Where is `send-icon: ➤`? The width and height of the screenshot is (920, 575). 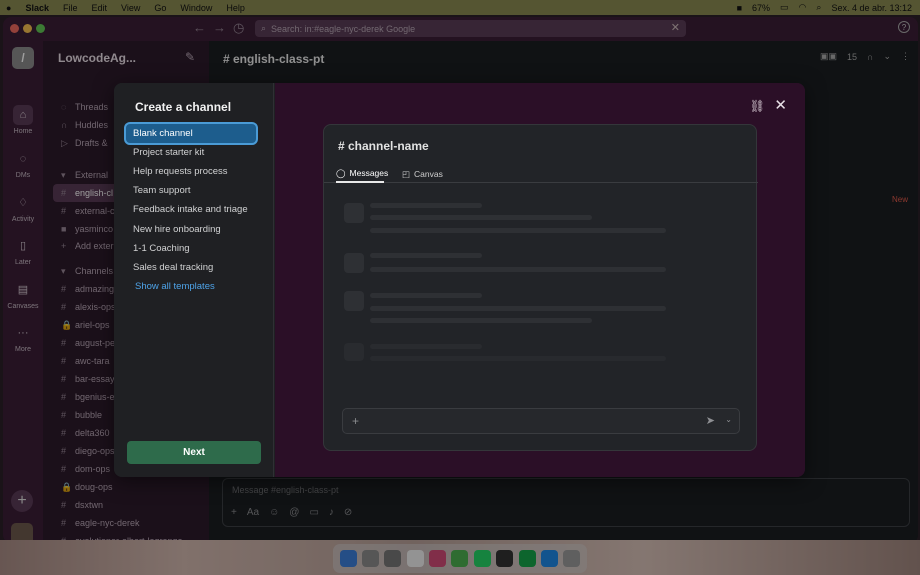 send-icon: ➤ is located at coordinates (710, 421).